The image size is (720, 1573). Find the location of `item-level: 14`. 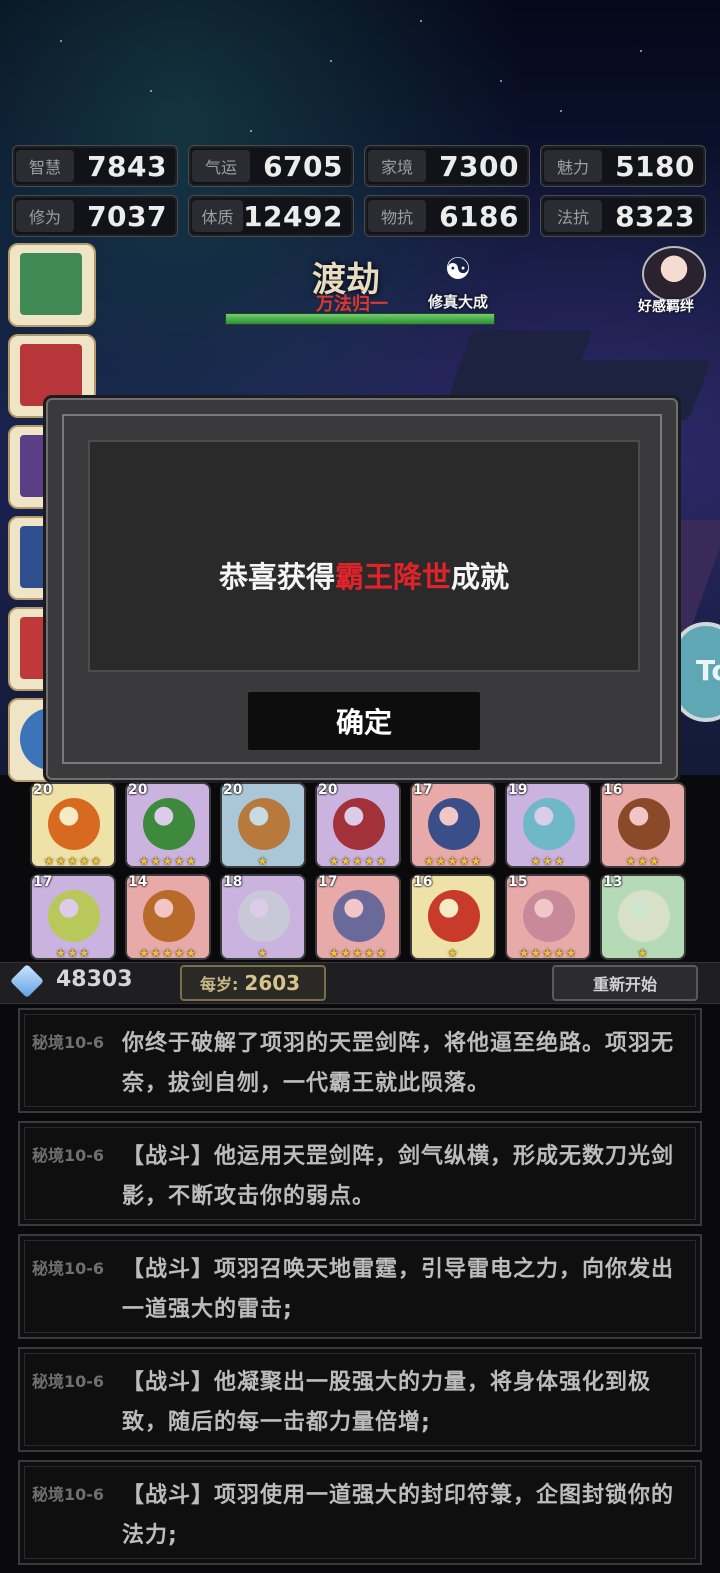

item-level: 14 is located at coordinates (138, 882).